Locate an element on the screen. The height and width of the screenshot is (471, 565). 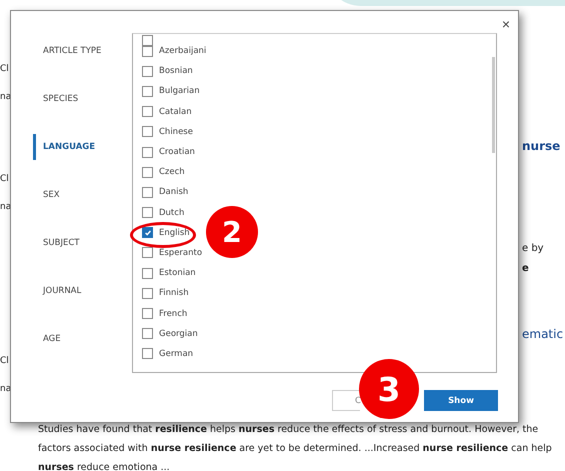
filter-category-tab: SPECIES is located at coordinates (71, 99).